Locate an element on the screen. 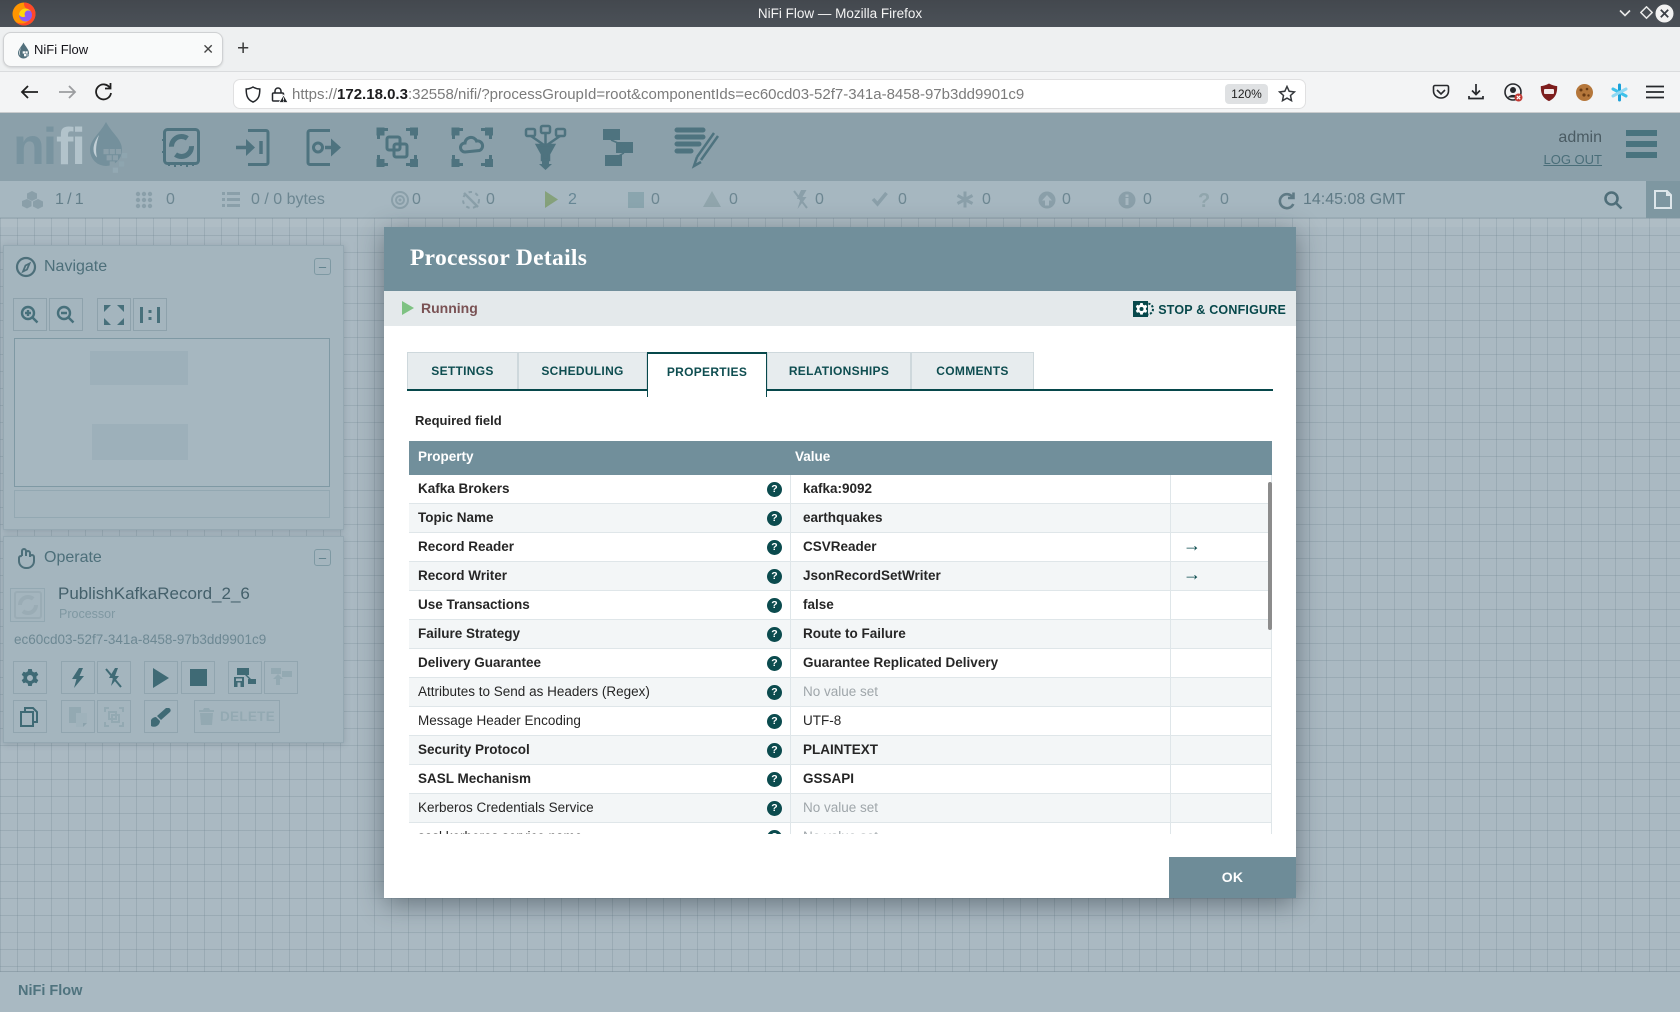  svg-text: ni is located at coordinates (34, 147).